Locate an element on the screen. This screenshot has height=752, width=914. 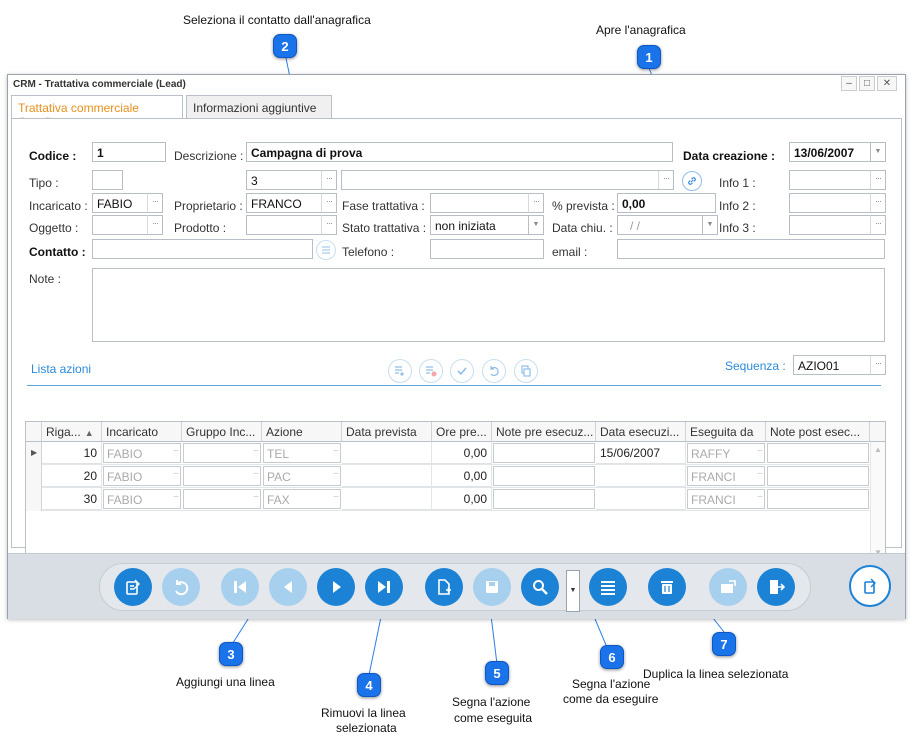
tipo-num-field: 3 is located at coordinates (284, 180).